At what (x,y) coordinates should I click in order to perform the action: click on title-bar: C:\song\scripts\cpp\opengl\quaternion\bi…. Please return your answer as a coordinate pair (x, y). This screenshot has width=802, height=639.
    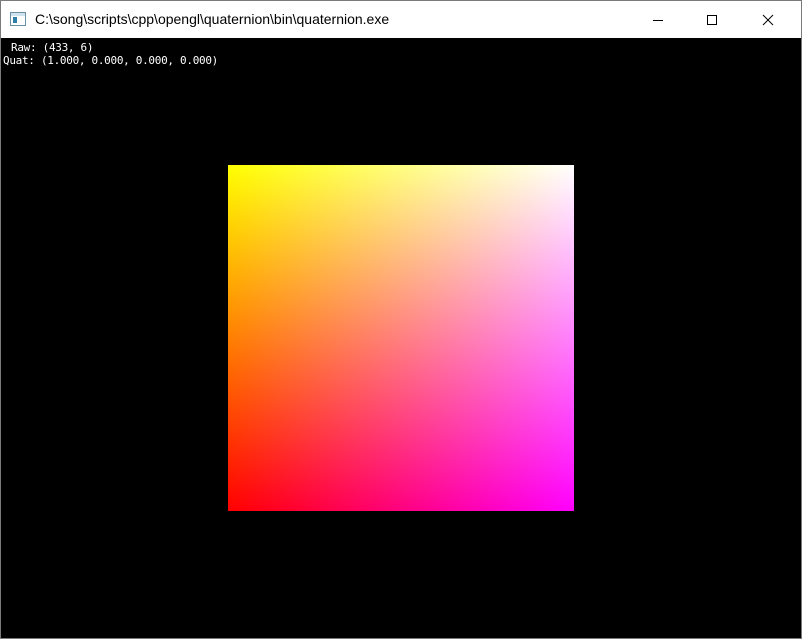
    Looking at the image, I should click on (401, 19).